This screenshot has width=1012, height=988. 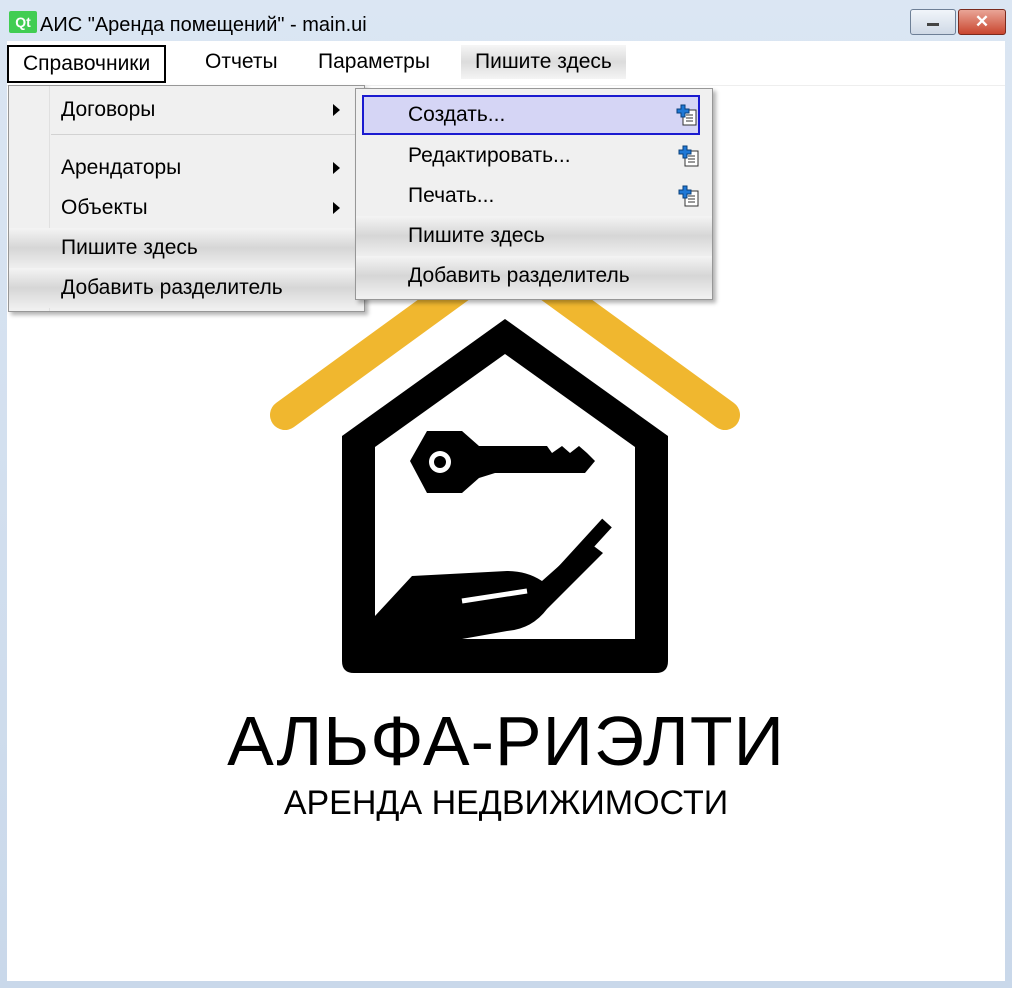 What do you see at coordinates (506, 803) in the screenshot?
I see `brand-subtitle: АРЕНДА НЕДВИЖИМОСТИ` at bounding box center [506, 803].